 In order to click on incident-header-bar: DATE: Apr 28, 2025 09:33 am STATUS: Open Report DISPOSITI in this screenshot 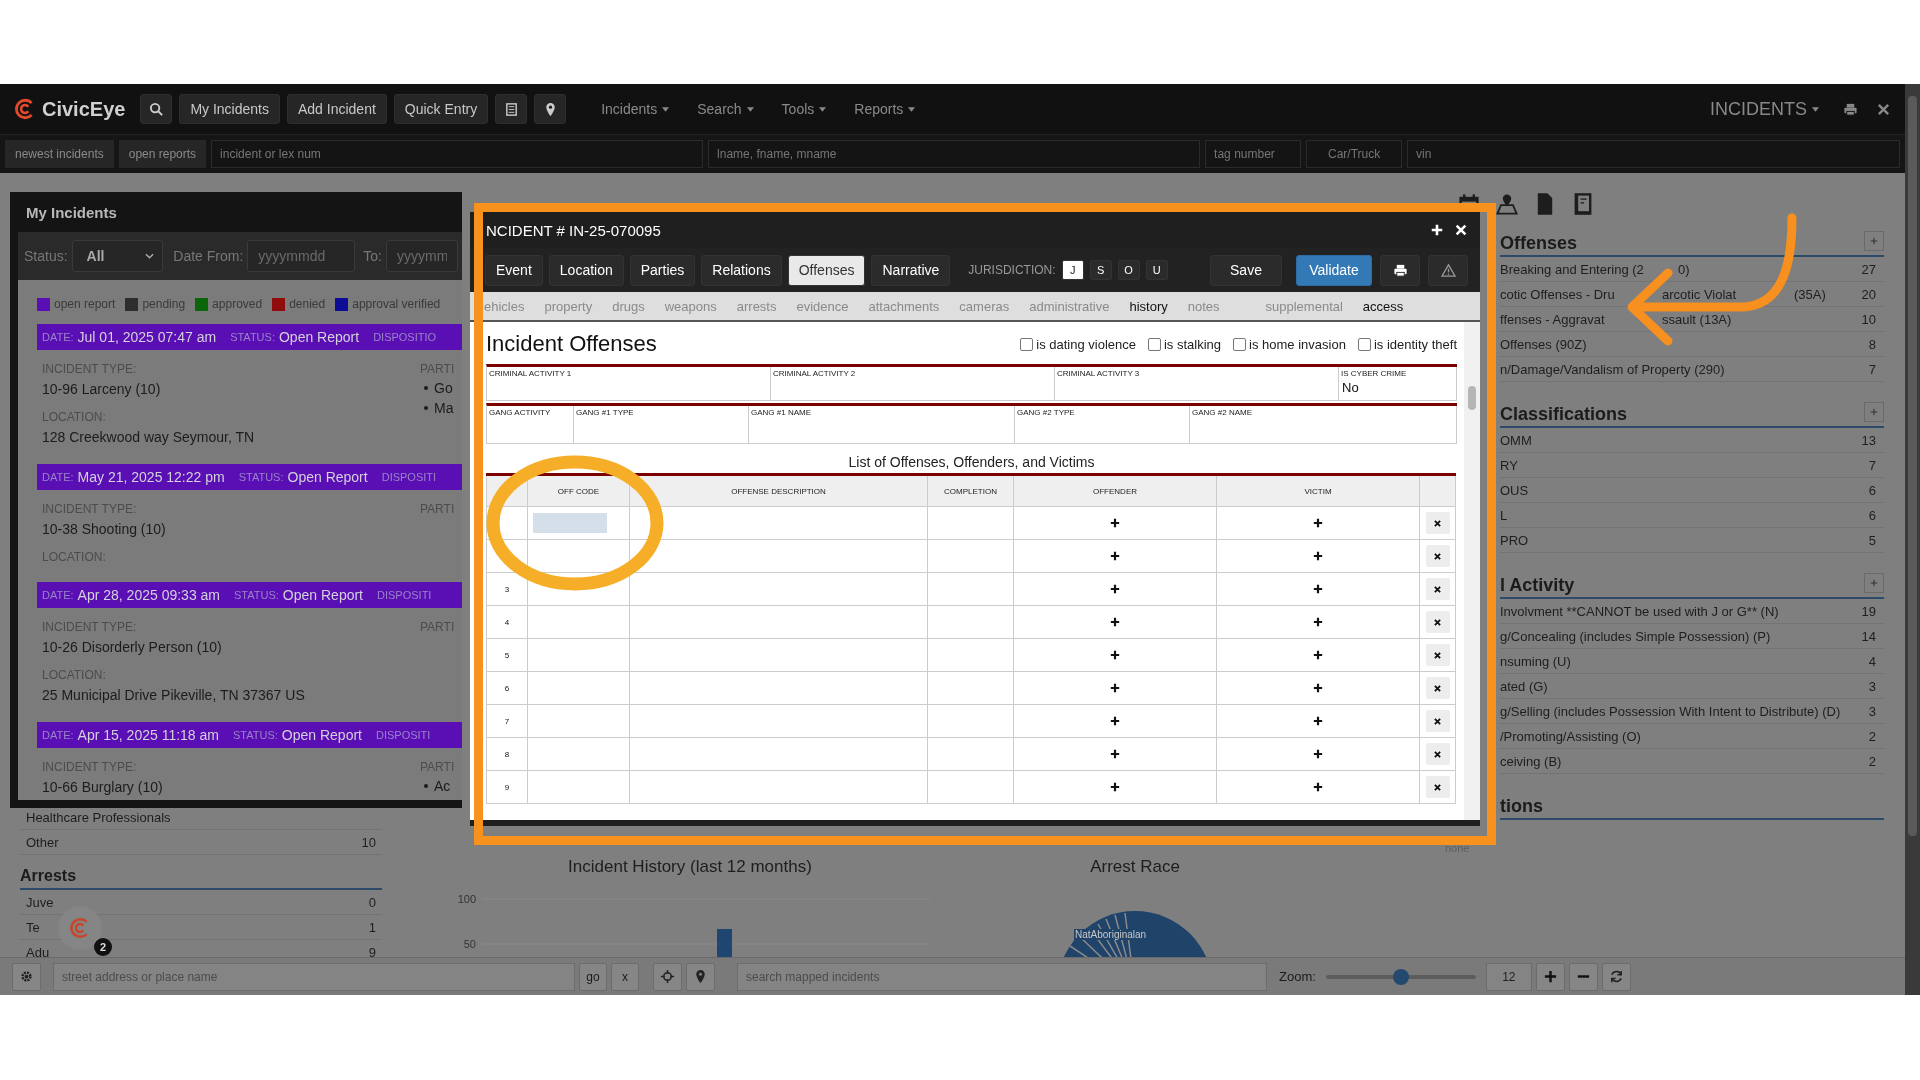, I will do `click(249, 595)`.